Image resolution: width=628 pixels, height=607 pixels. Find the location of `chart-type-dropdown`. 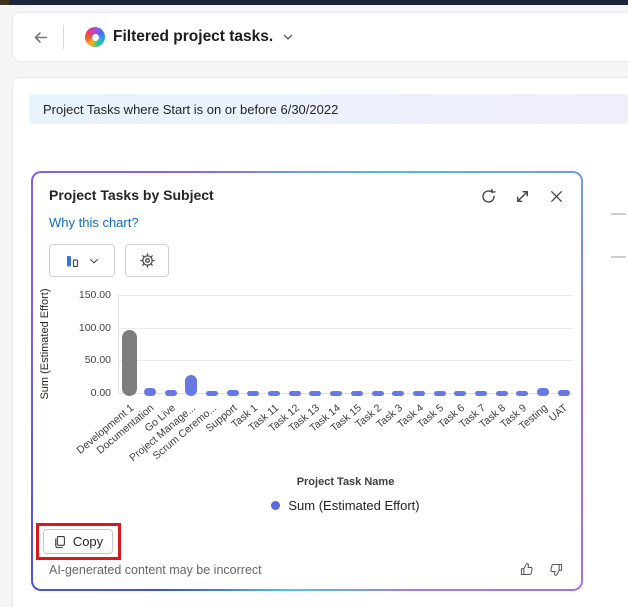

chart-type-dropdown is located at coordinates (82, 260).